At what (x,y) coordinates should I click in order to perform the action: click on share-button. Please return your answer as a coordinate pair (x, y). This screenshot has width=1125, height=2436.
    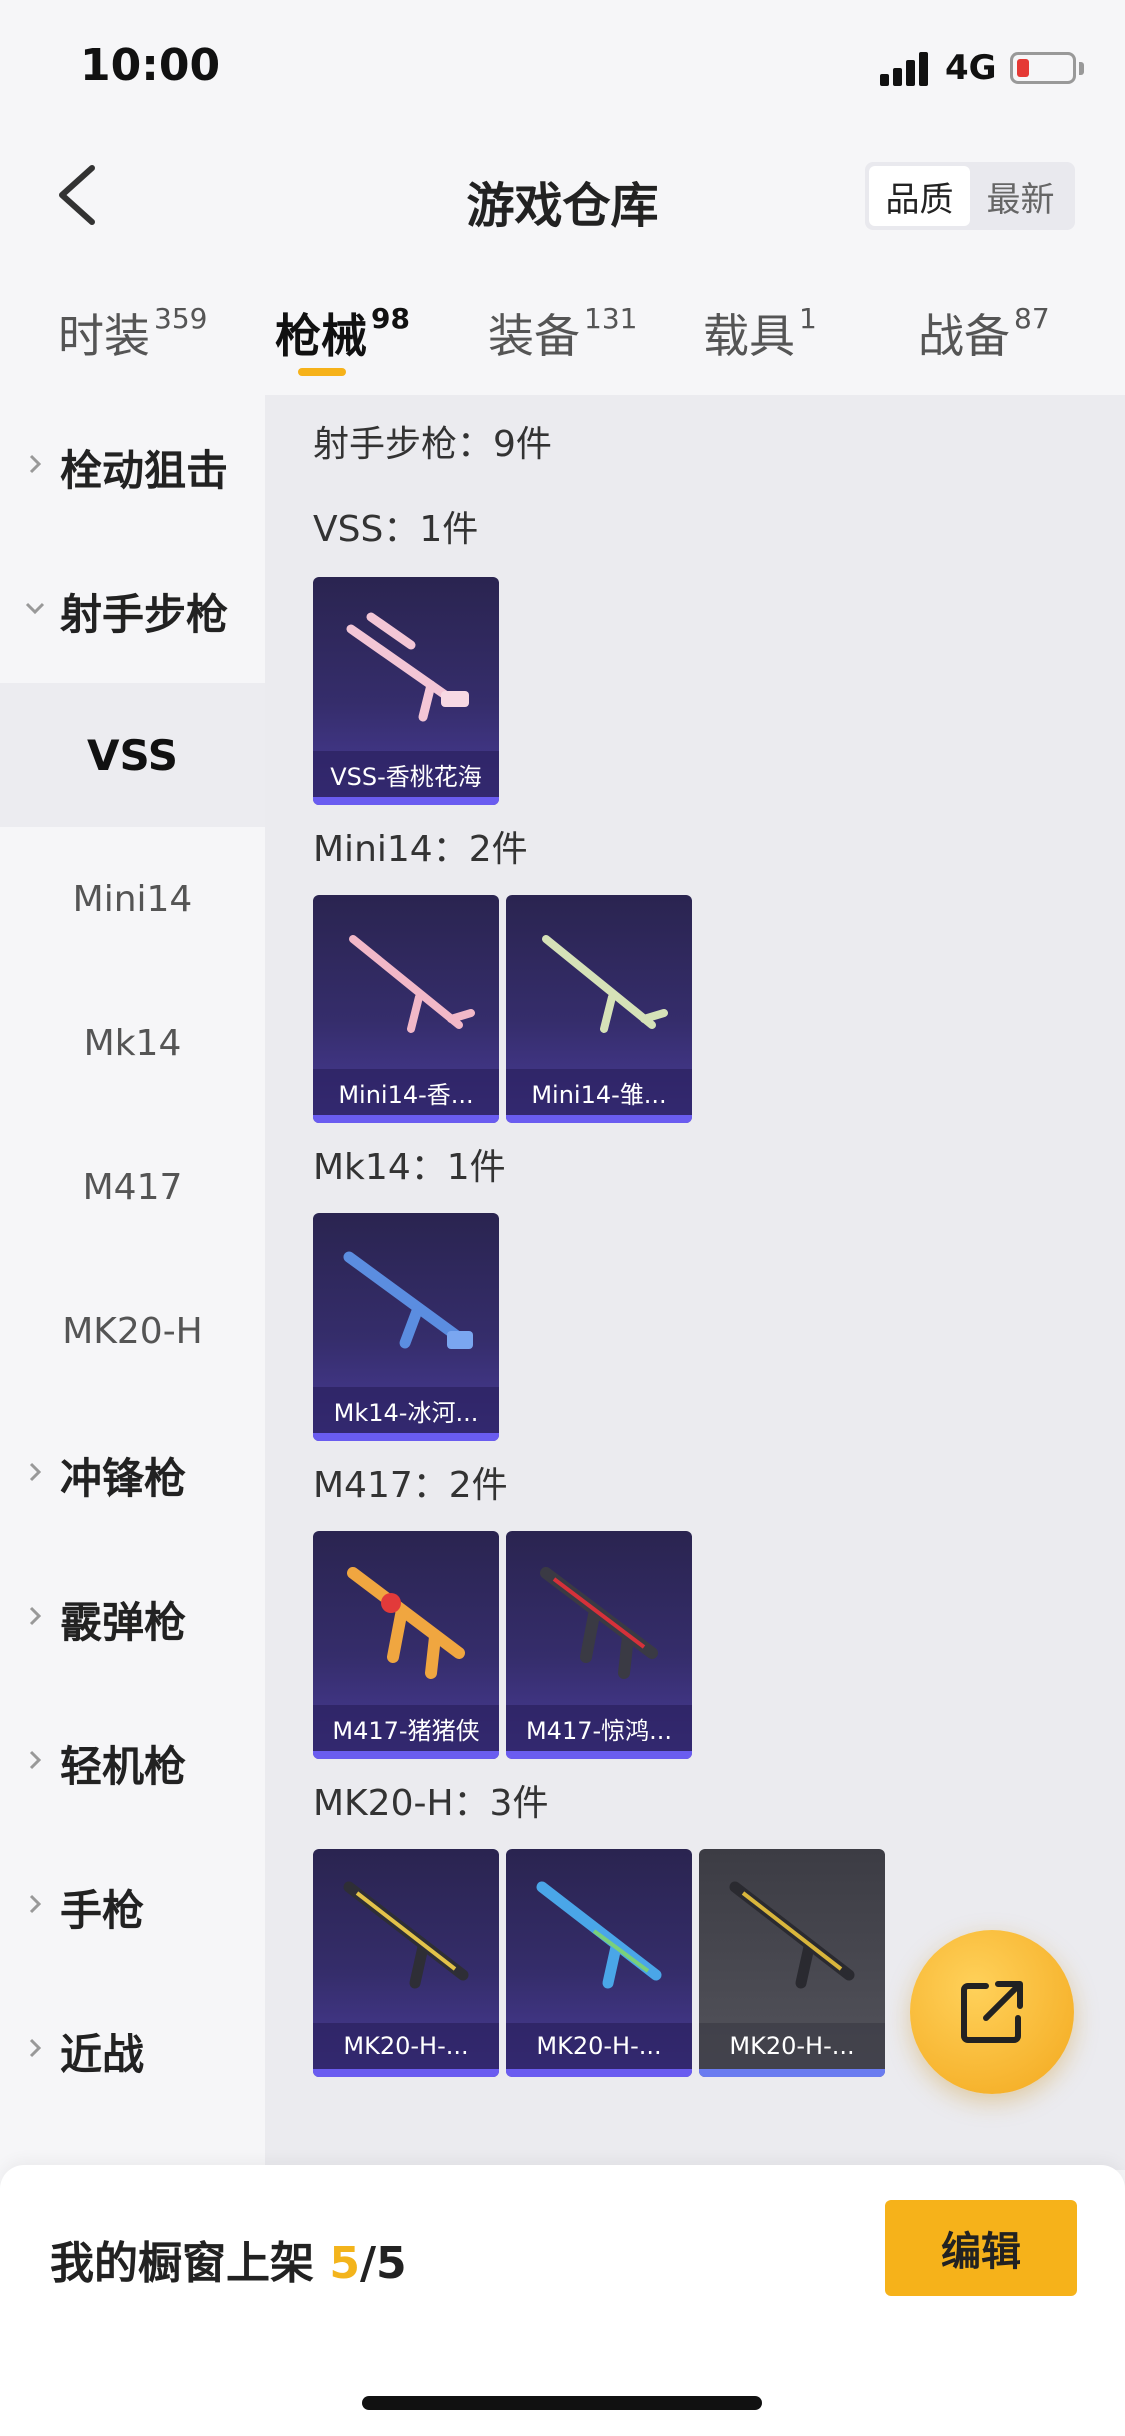
    Looking at the image, I should click on (992, 2012).